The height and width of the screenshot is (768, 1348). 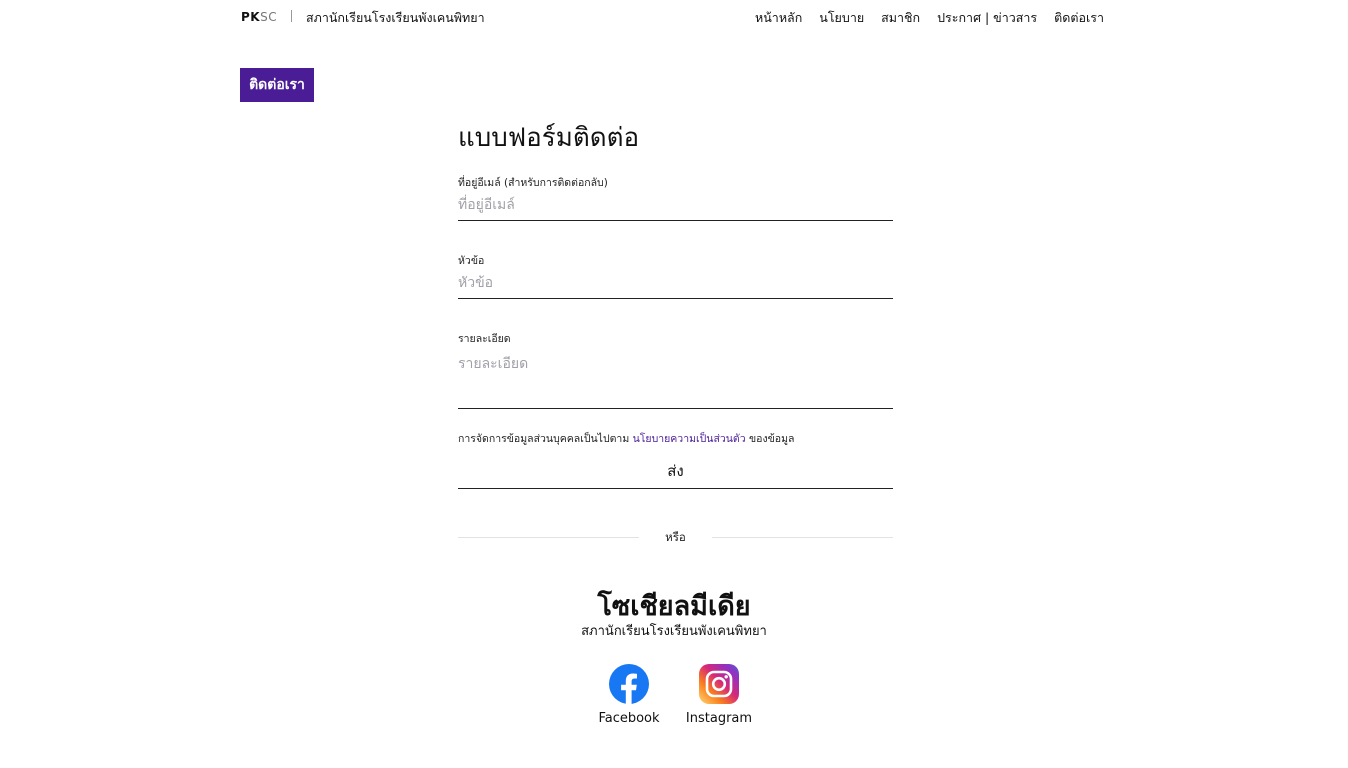 What do you see at coordinates (689, 439) in the screenshot?
I see `privacy-policy-link: นโยบายความเป็นส่วนตัว` at bounding box center [689, 439].